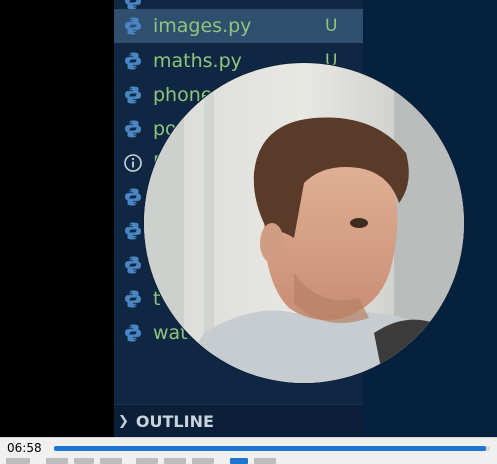 The image size is (497, 464). Describe the element at coordinates (239, 461) in the screenshot. I see `volume-indicator` at that location.